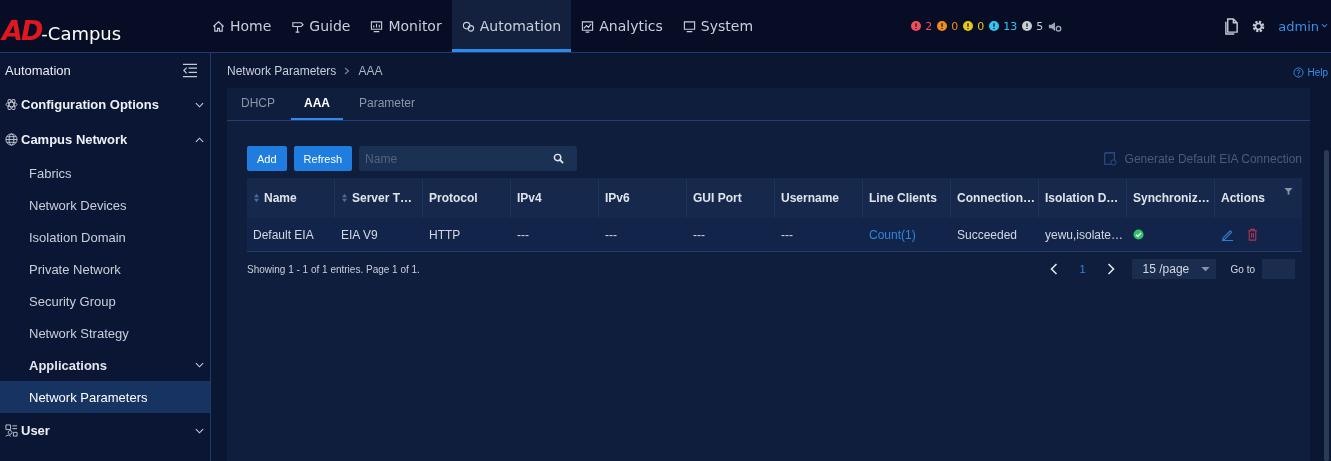  What do you see at coordinates (1299, 72) in the screenshot?
I see `help-icon` at bounding box center [1299, 72].